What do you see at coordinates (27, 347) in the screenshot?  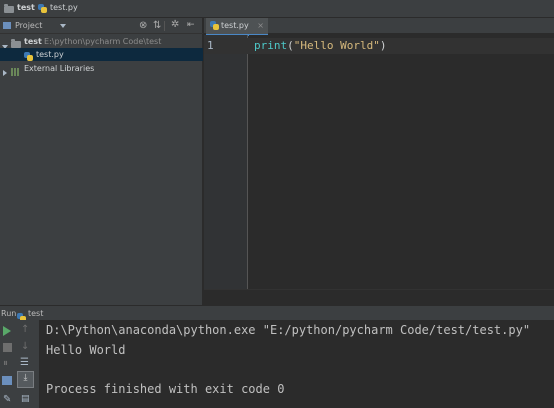 I see `down-arrow-icon: ↓` at bounding box center [27, 347].